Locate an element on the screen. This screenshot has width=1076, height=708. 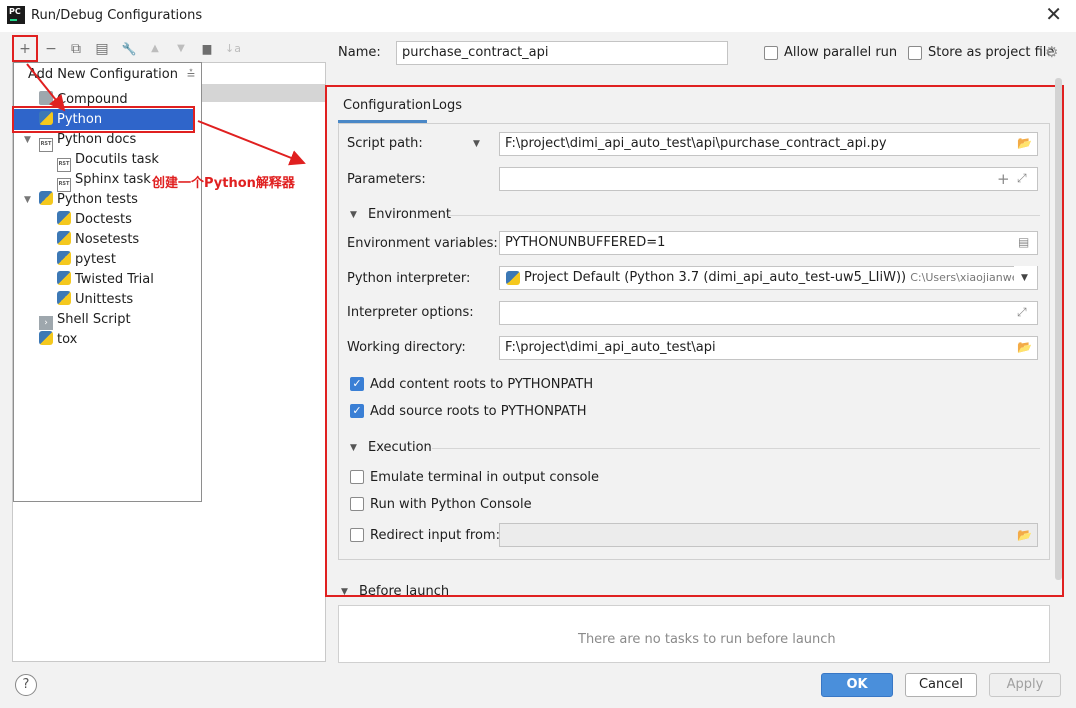
name-label: Name: is located at coordinates (359, 52).